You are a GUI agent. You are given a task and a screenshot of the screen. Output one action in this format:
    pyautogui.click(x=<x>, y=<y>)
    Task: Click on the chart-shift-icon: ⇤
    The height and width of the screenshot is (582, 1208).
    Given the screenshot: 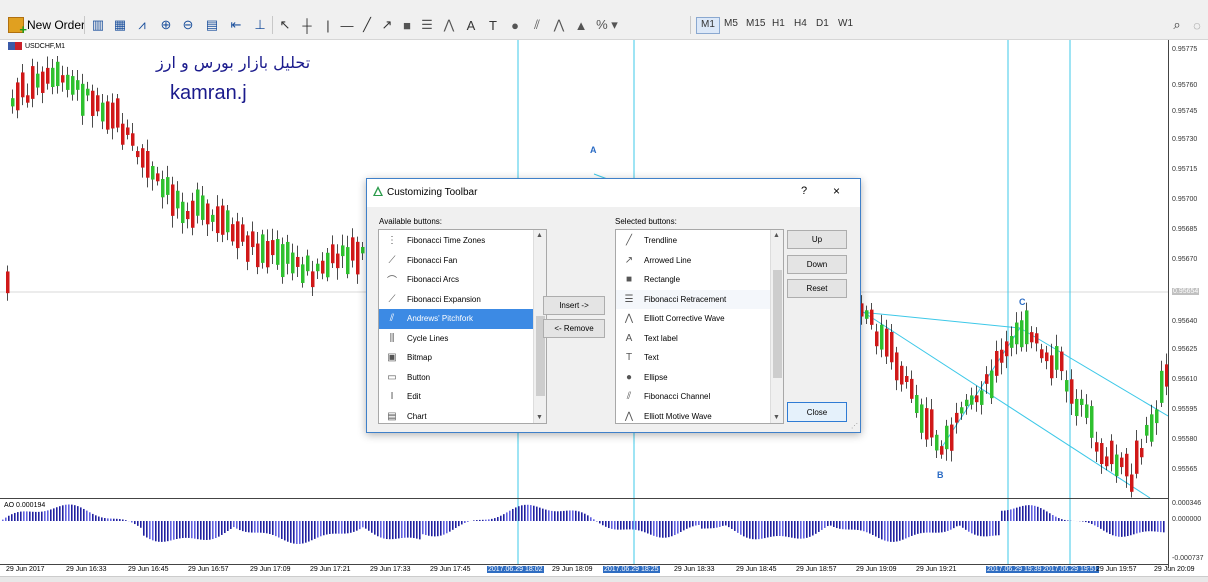 What is the action you would take?
    pyautogui.click(x=236, y=25)
    